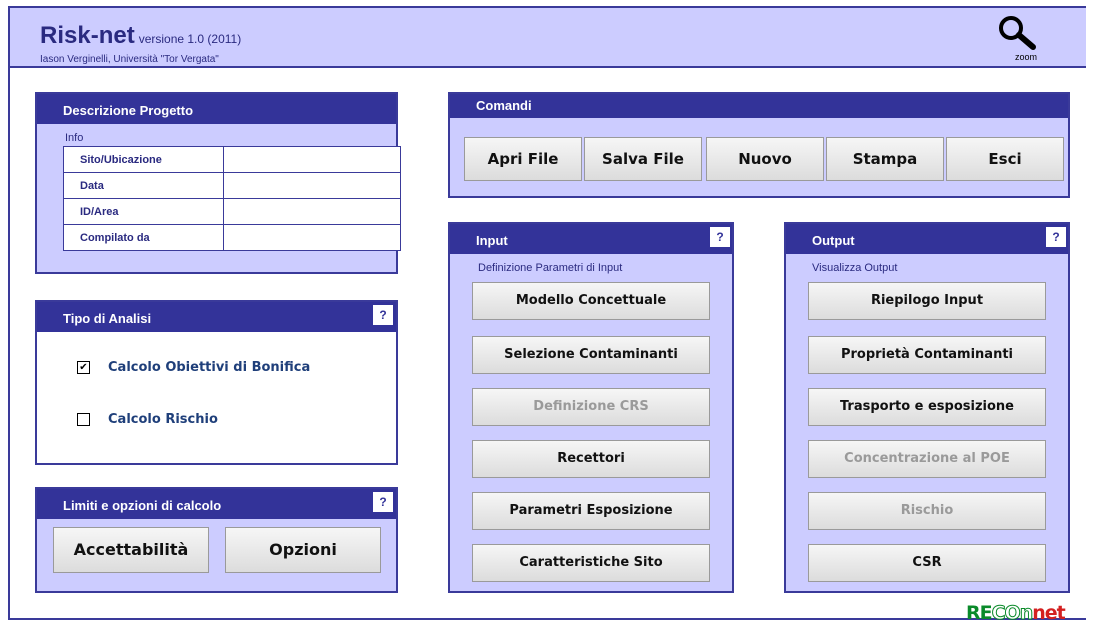 This screenshot has height=624, width=1093. Describe the element at coordinates (927, 563) in the screenshot. I see `csr-button: CSR` at that location.